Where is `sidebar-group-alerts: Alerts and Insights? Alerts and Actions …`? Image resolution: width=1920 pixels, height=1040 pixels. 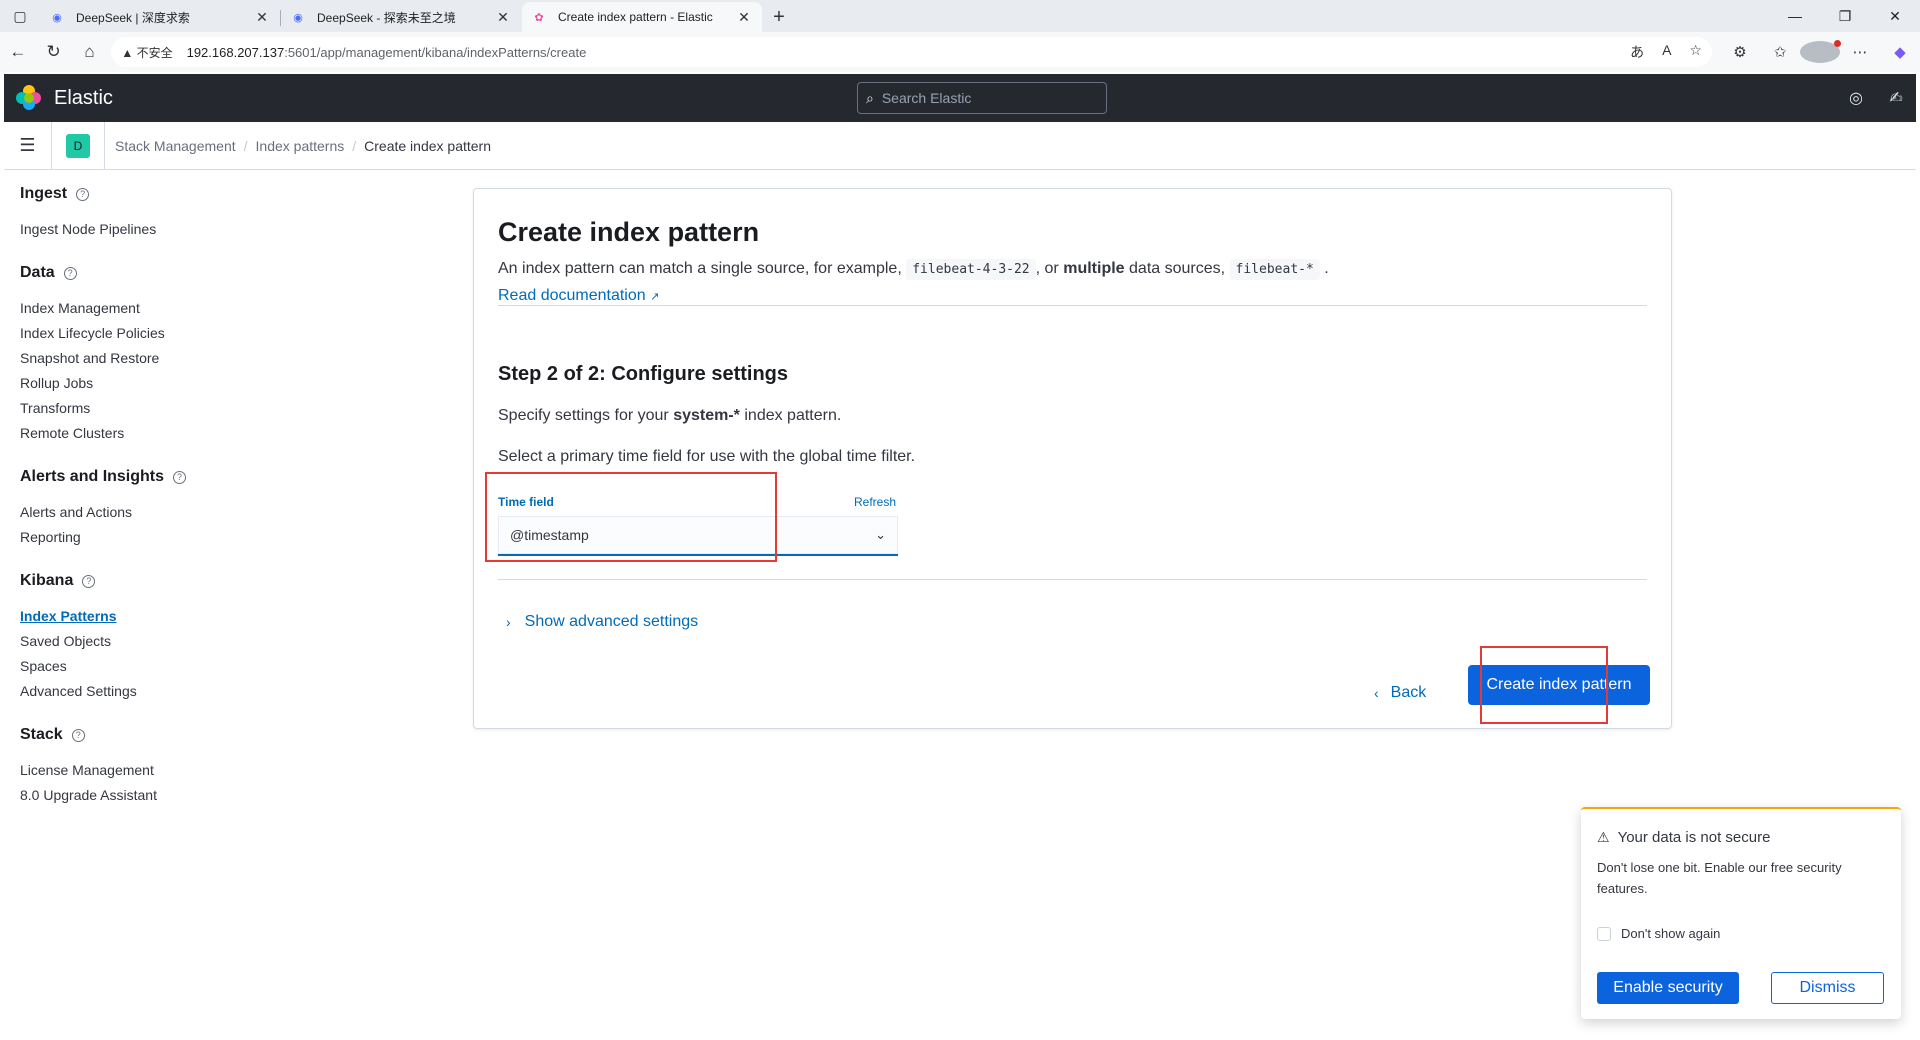 sidebar-group-alerts: Alerts and Insights? Alerts and Actions … is located at coordinates (170, 509).